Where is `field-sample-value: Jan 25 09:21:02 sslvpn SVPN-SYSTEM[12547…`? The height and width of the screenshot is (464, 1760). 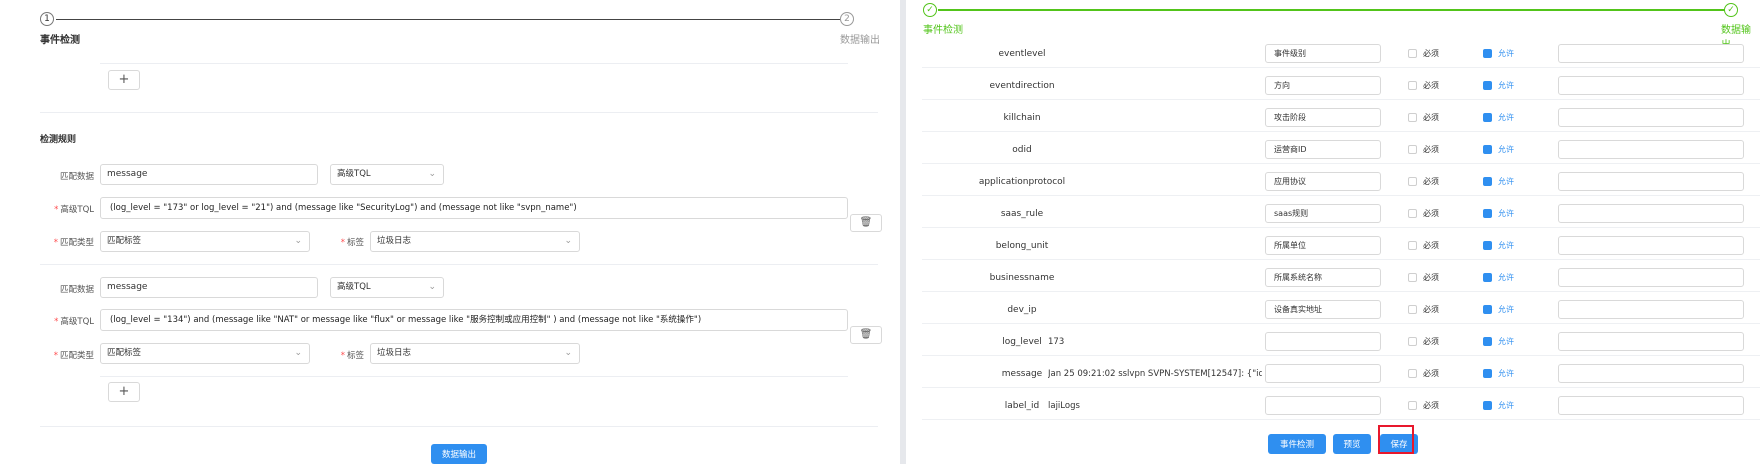
field-sample-value: Jan 25 09:21:02 sslvpn SVPN-SYSTEM[12547… is located at coordinates (1155, 374).